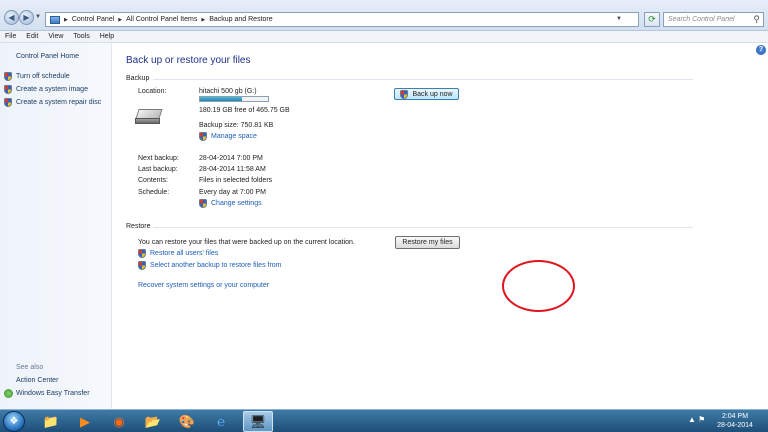 The height and width of the screenshot is (432, 768). What do you see at coordinates (178, 253) in the screenshot?
I see `restore-all-users-files-link: Restore all users' files` at bounding box center [178, 253].